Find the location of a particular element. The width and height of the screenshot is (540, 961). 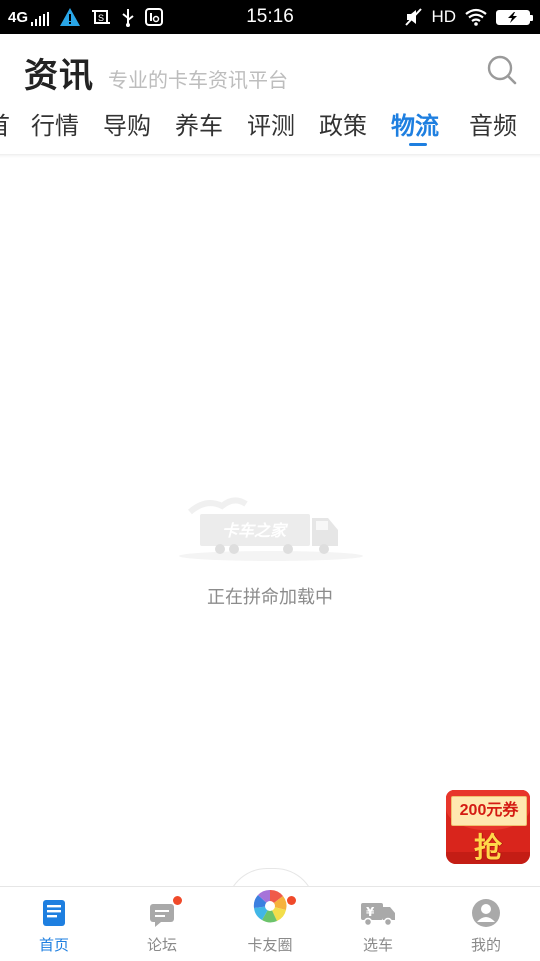

tab-audio: 音频 is located at coordinates (493, 123).